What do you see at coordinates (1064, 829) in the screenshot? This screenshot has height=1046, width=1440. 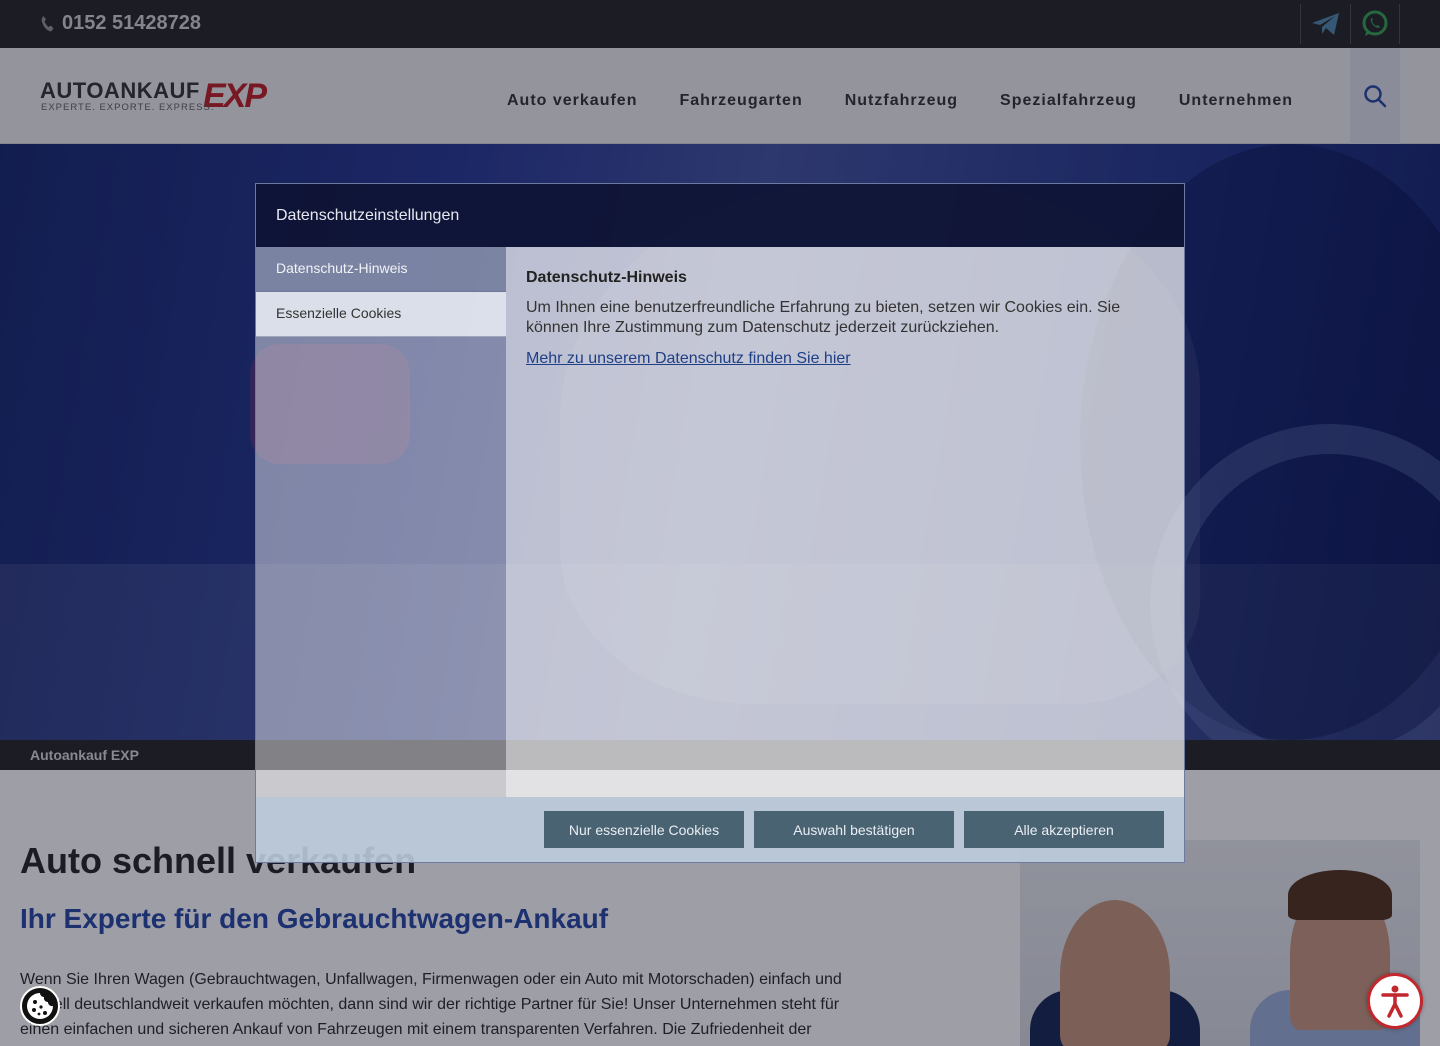 I see `accept-all-button: Alle akzeptieren` at bounding box center [1064, 829].